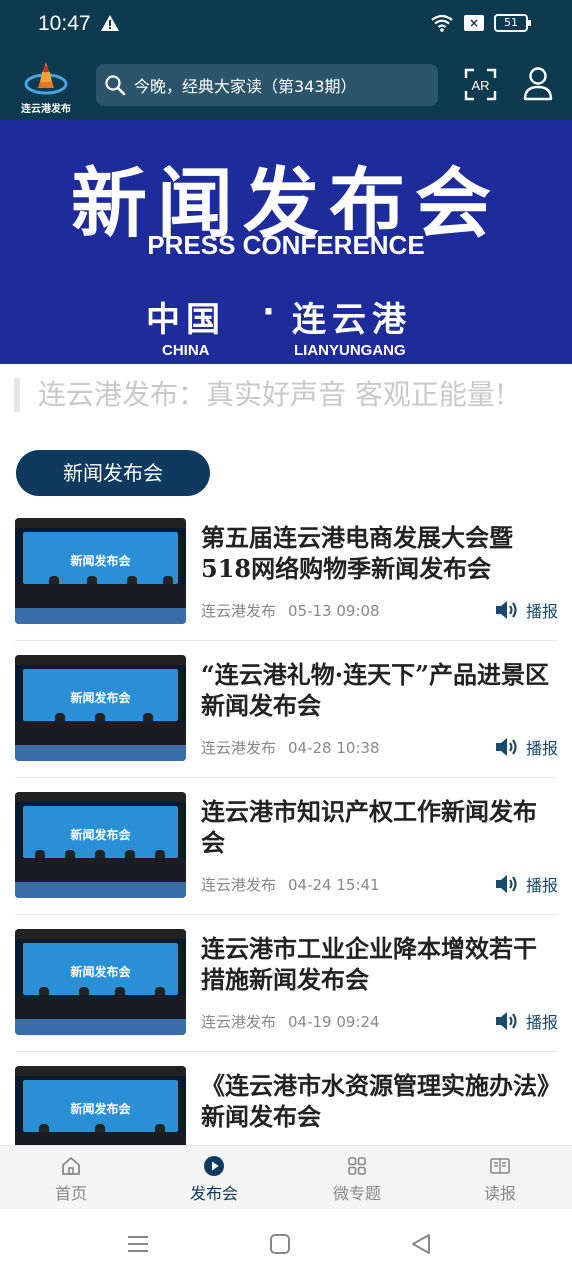 The width and height of the screenshot is (572, 1280). Describe the element at coordinates (350, 350) in the screenshot. I see `banner-right-en: LIANYUNGANG` at that location.